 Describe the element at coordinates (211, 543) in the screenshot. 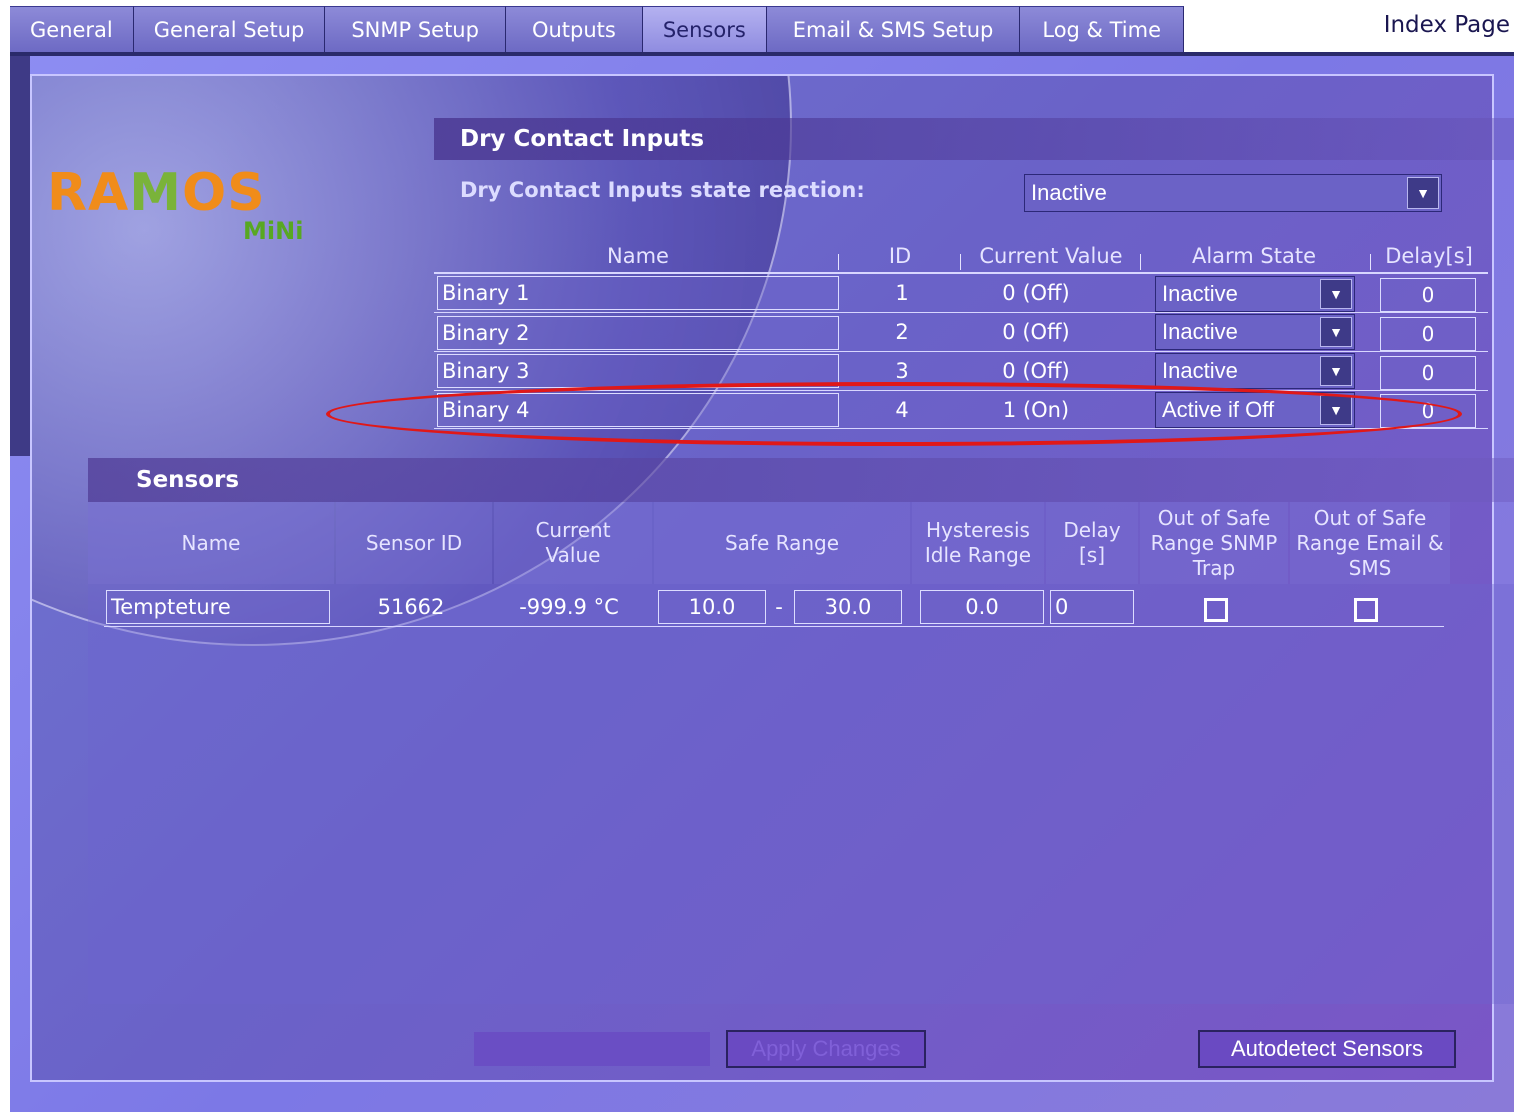

I see `sensor-col-header-name: Name` at that location.